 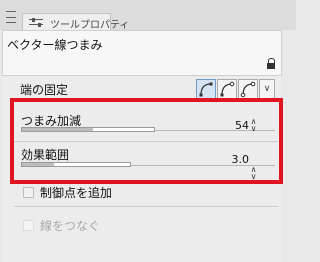 I want to click on connect-lines-checkbox, so click(x=28, y=225).